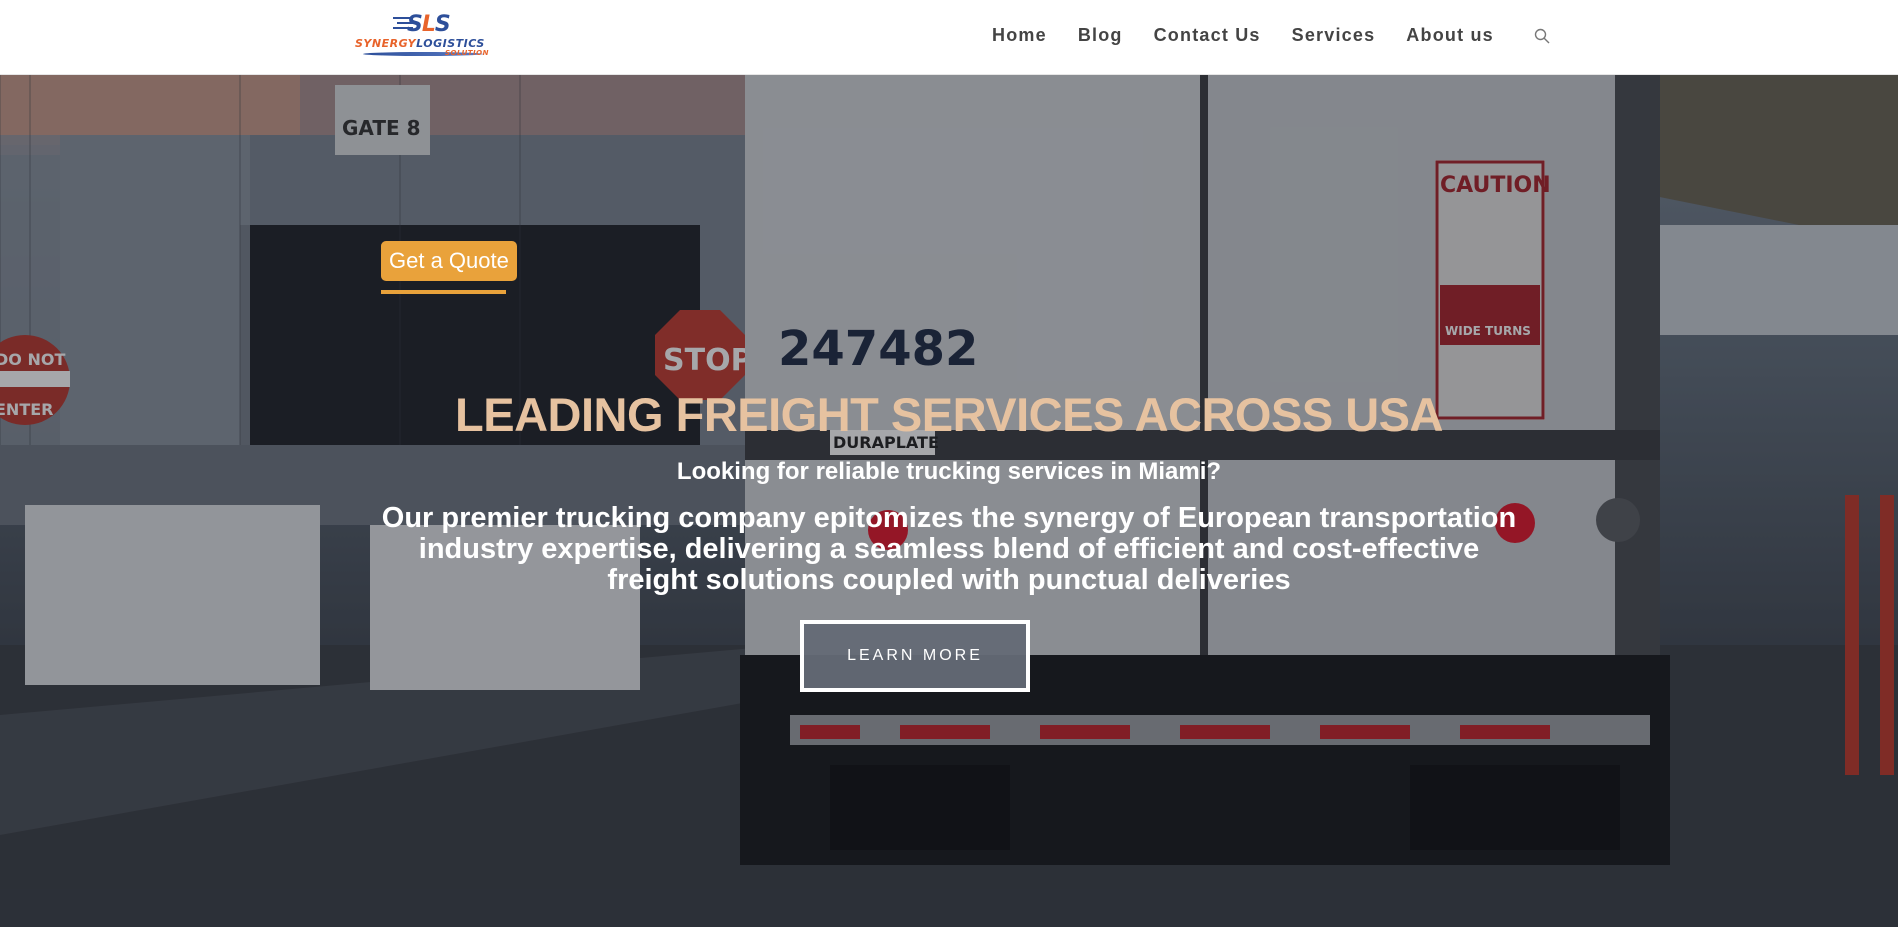 Image resolution: width=1898 pixels, height=927 pixels. What do you see at coordinates (1334, 35) in the screenshot?
I see `nav-services: Services` at bounding box center [1334, 35].